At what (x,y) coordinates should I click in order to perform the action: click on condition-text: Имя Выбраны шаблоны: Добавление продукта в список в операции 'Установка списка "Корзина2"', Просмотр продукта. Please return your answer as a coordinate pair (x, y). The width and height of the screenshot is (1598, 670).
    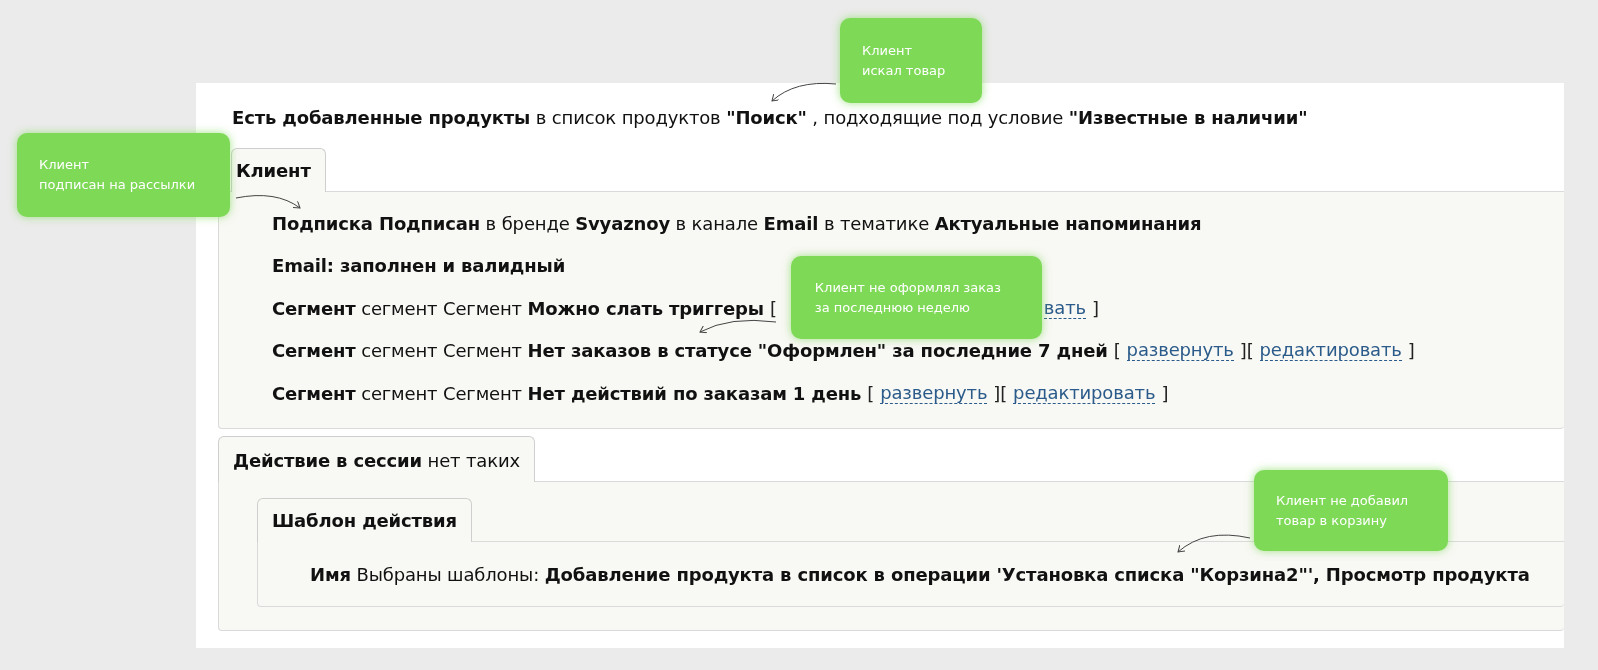
    Looking at the image, I should click on (920, 574).